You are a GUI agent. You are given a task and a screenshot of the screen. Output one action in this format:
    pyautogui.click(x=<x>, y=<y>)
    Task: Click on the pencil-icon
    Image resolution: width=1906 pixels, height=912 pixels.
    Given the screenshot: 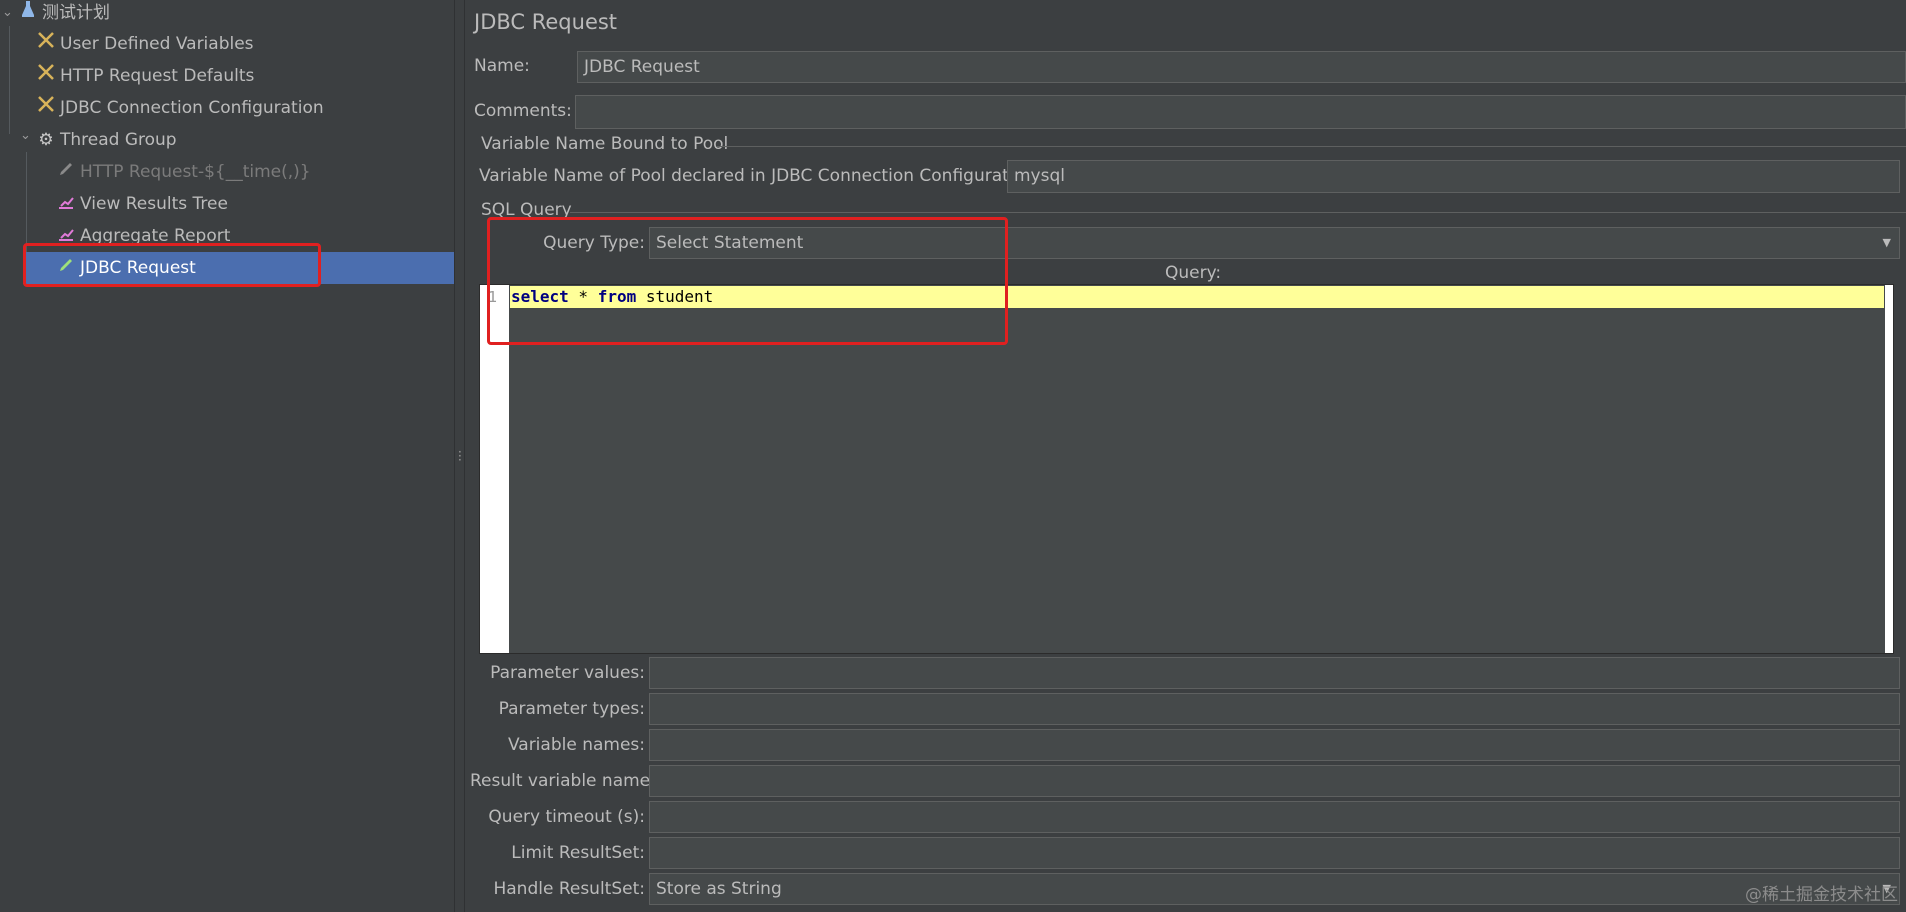 What is the action you would take?
    pyautogui.click(x=66, y=172)
    